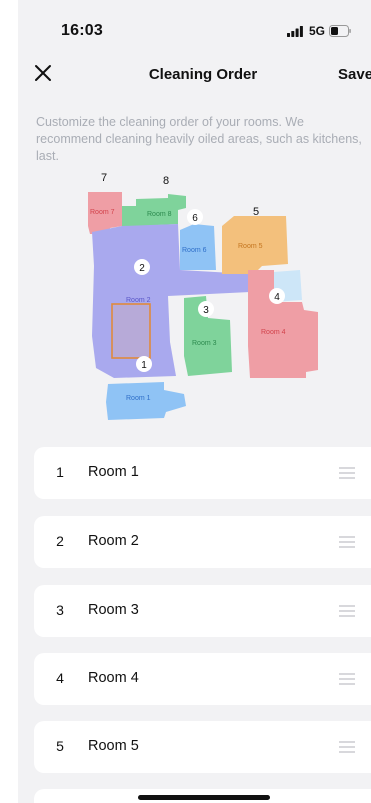 The image size is (371, 803). I want to click on map-room-3-number: 3, so click(206, 310).